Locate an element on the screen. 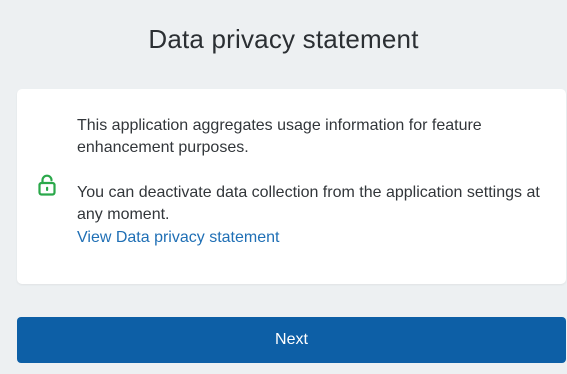 Image resolution: width=567 pixels, height=374 pixels. page-title: Data privacy statement is located at coordinates (283, 39).